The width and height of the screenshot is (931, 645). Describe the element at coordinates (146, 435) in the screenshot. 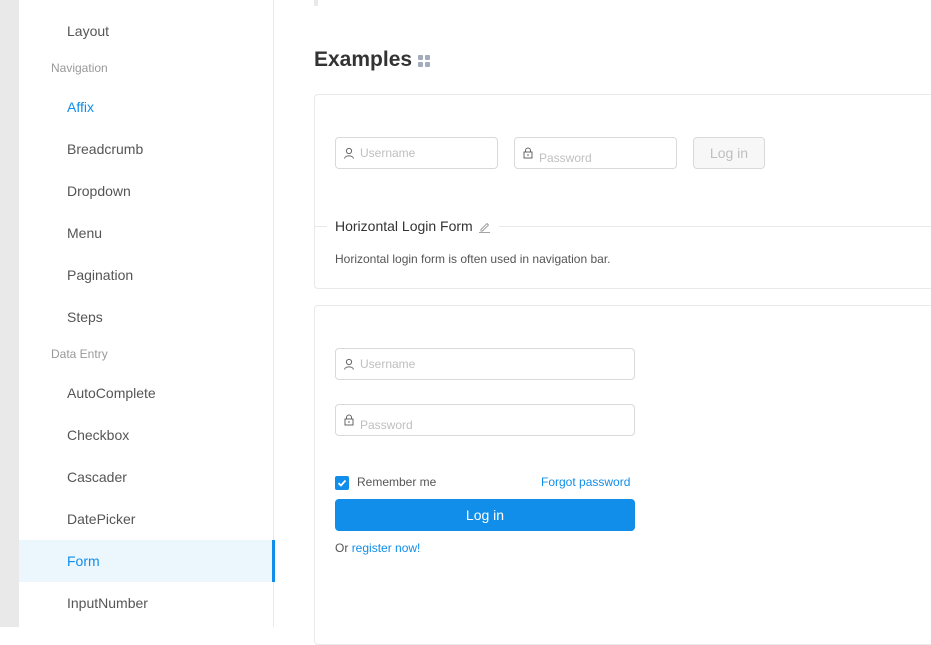

I see `sidebar-item-checkbox: Checkbox` at that location.